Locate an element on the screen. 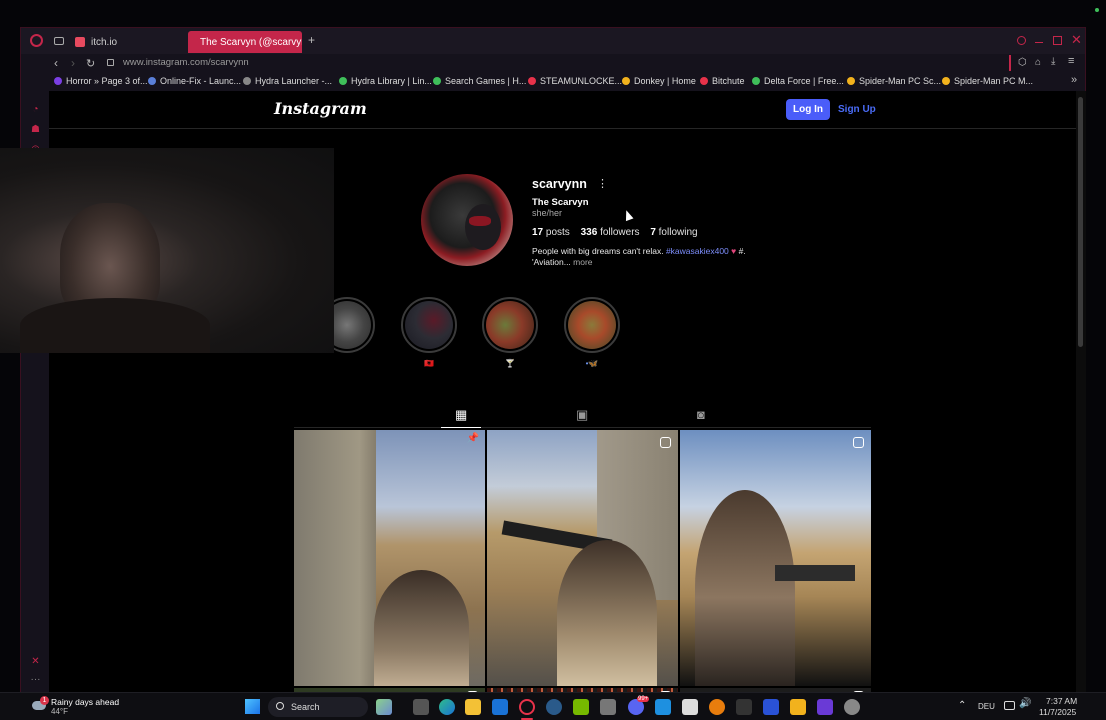  aria-icon: ☗ is located at coordinates (35, 129).